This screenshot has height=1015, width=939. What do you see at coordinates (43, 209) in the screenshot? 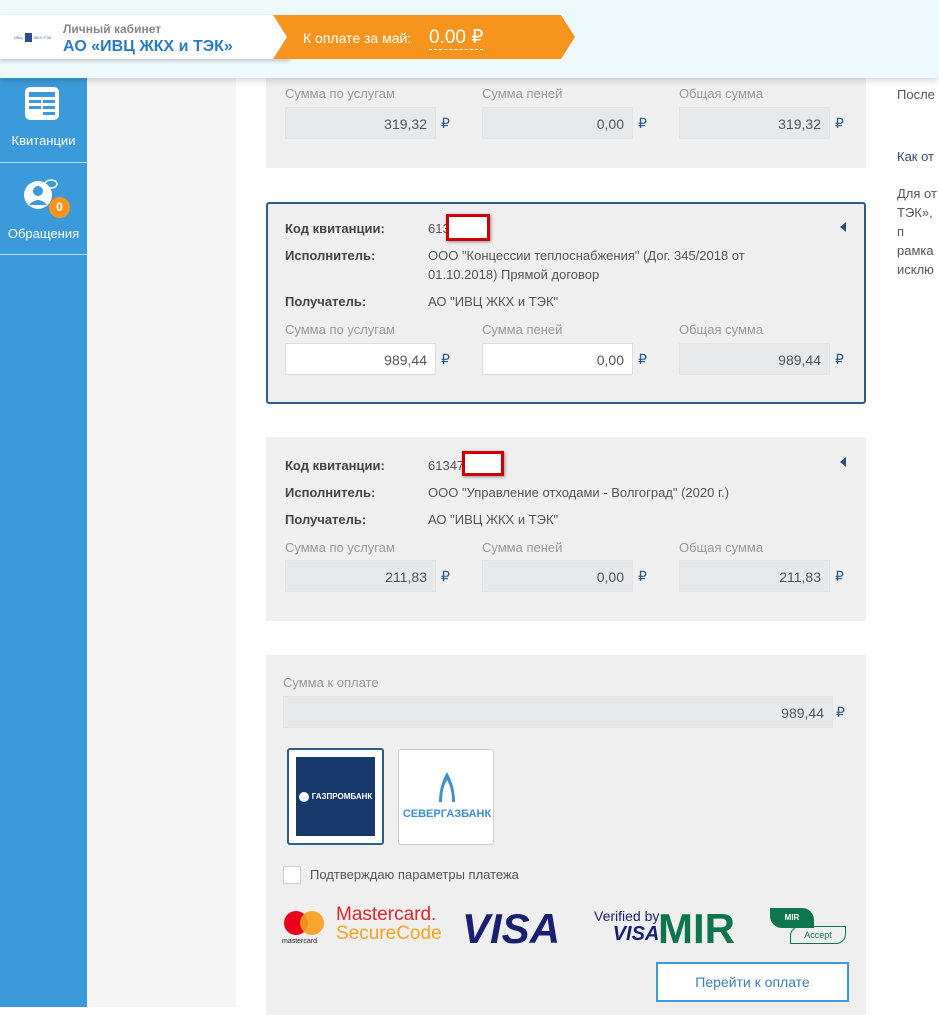
I see `sidebar-item-appeals: 0 Обращения` at bounding box center [43, 209].